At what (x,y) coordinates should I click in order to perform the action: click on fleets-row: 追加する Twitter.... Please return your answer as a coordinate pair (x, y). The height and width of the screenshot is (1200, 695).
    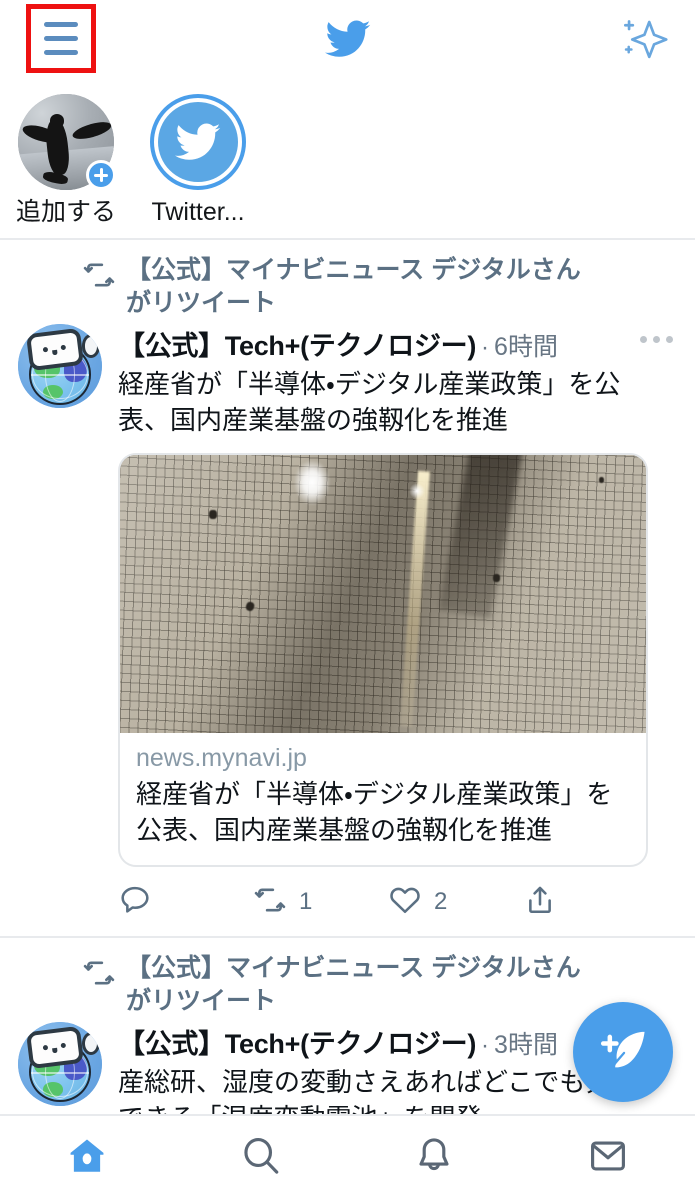
    Looking at the image, I should click on (347, 160).